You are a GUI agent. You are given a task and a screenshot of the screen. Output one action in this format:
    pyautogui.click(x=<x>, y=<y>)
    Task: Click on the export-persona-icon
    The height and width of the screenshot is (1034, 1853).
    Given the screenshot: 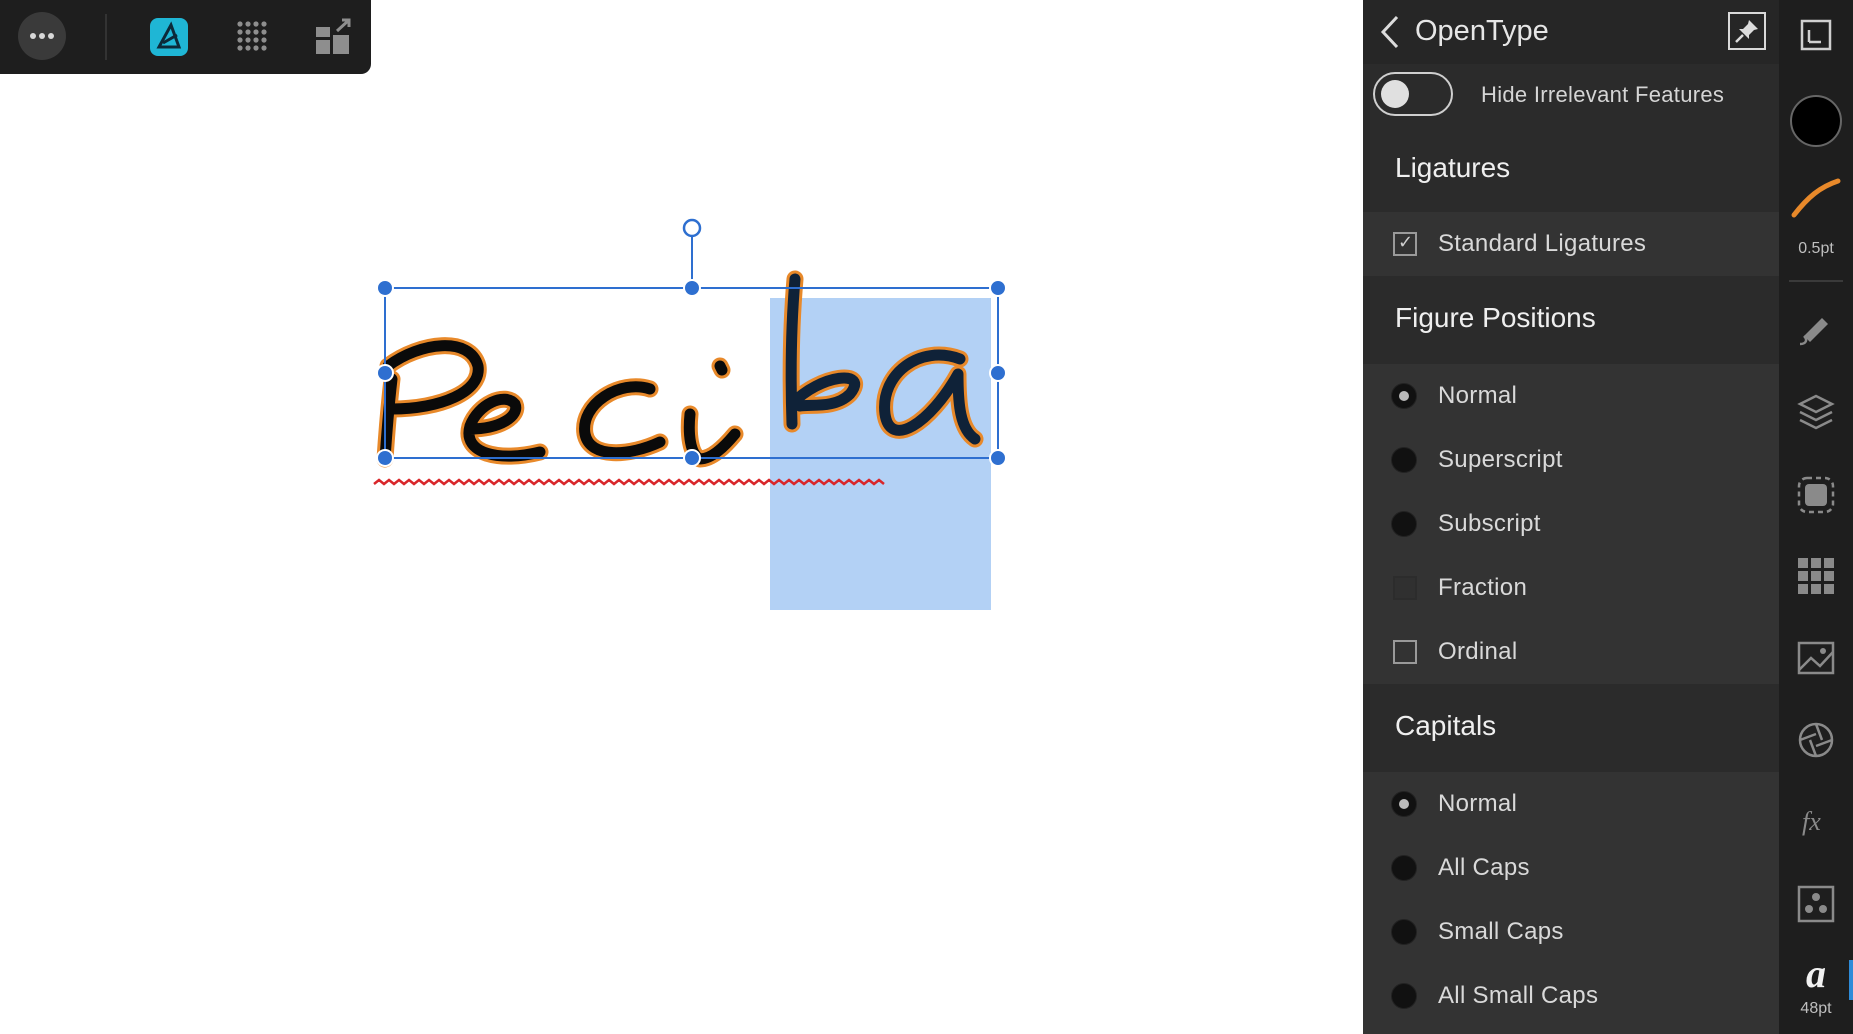 What is the action you would take?
    pyautogui.click(x=333, y=36)
    